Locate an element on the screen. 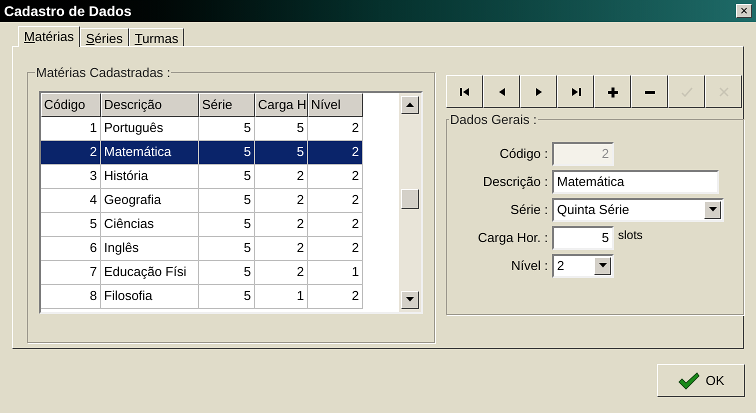 The width and height of the screenshot is (756, 413). field-label: Descrição : is located at coordinates (515, 181).